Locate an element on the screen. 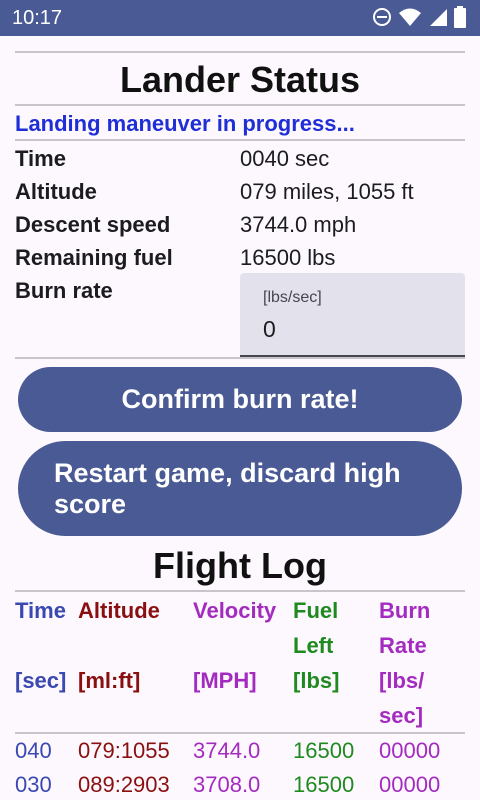 The image size is (480, 800). stat-label: Altitude is located at coordinates (56, 191).